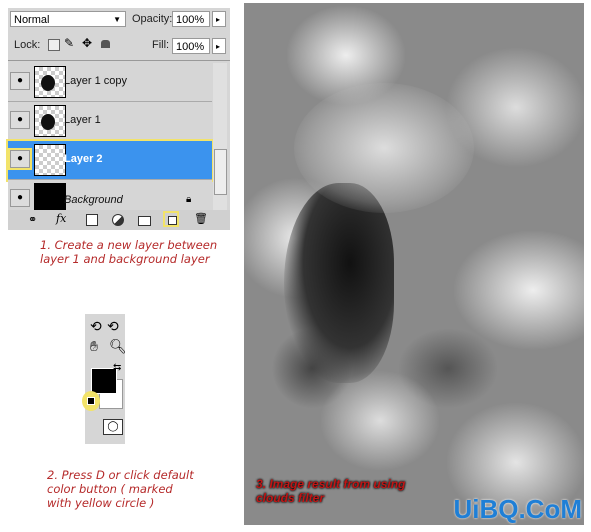 This screenshot has width=591, height=532. What do you see at coordinates (220, 172) in the screenshot?
I see `scrollbar-thumb` at bounding box center [220, 172].